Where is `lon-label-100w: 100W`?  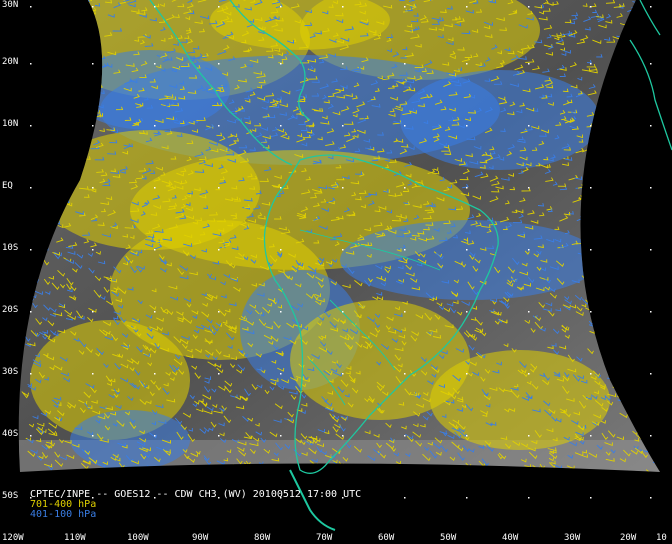
lon-label-100w: 100W is located at coordinates (138, 538).